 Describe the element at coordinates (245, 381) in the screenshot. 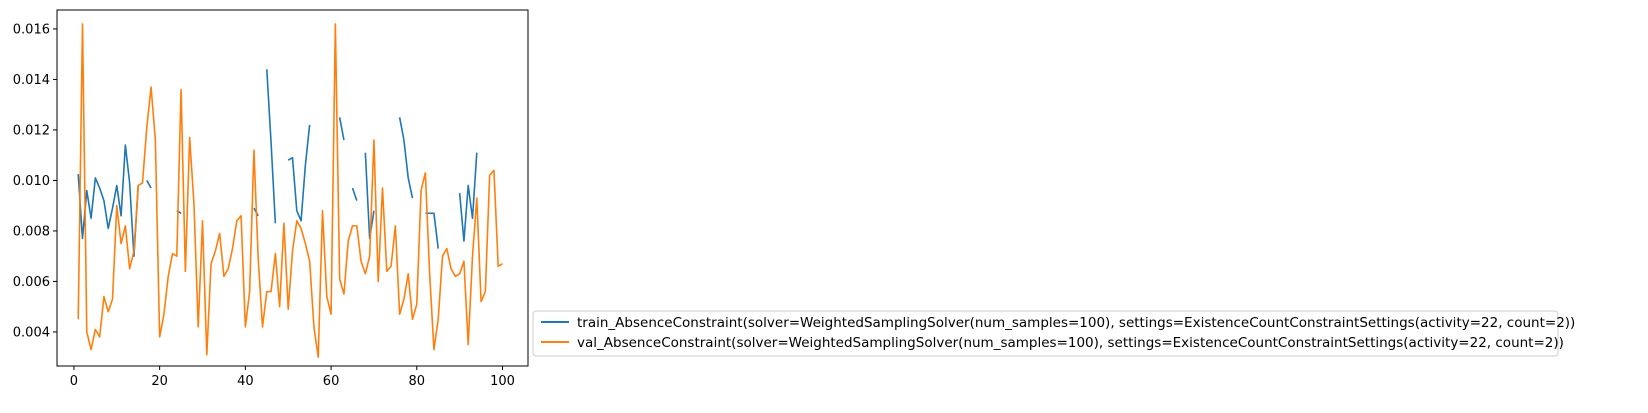

I see `x-tick-label: 40` at that location.